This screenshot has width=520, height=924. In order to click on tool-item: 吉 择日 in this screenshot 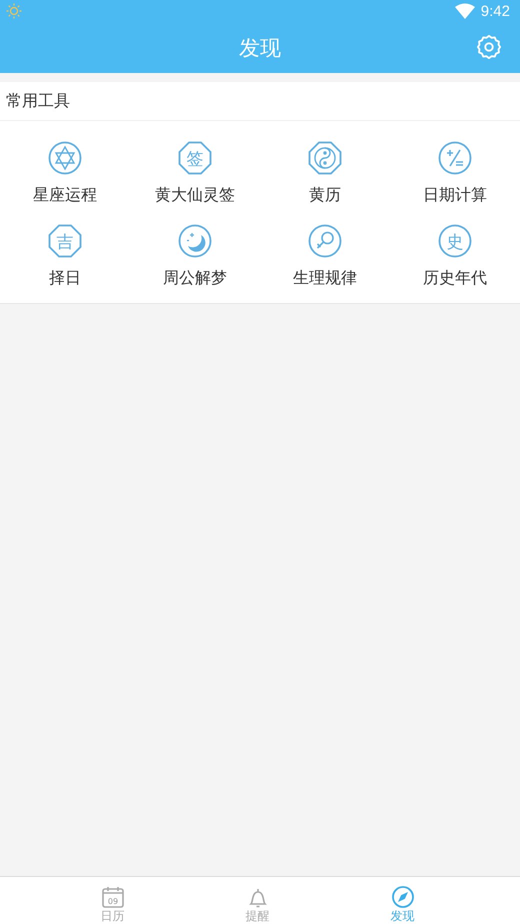, I will do `click(65, 256)`.